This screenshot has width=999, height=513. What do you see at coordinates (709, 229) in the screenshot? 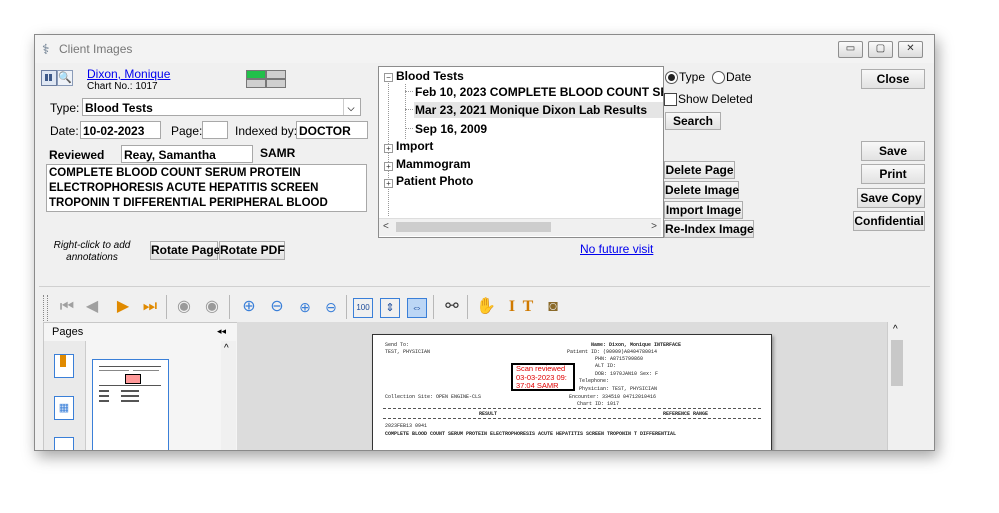
I see `reindex-image-button: Re-Index Image` at bounding box center [709, 229].